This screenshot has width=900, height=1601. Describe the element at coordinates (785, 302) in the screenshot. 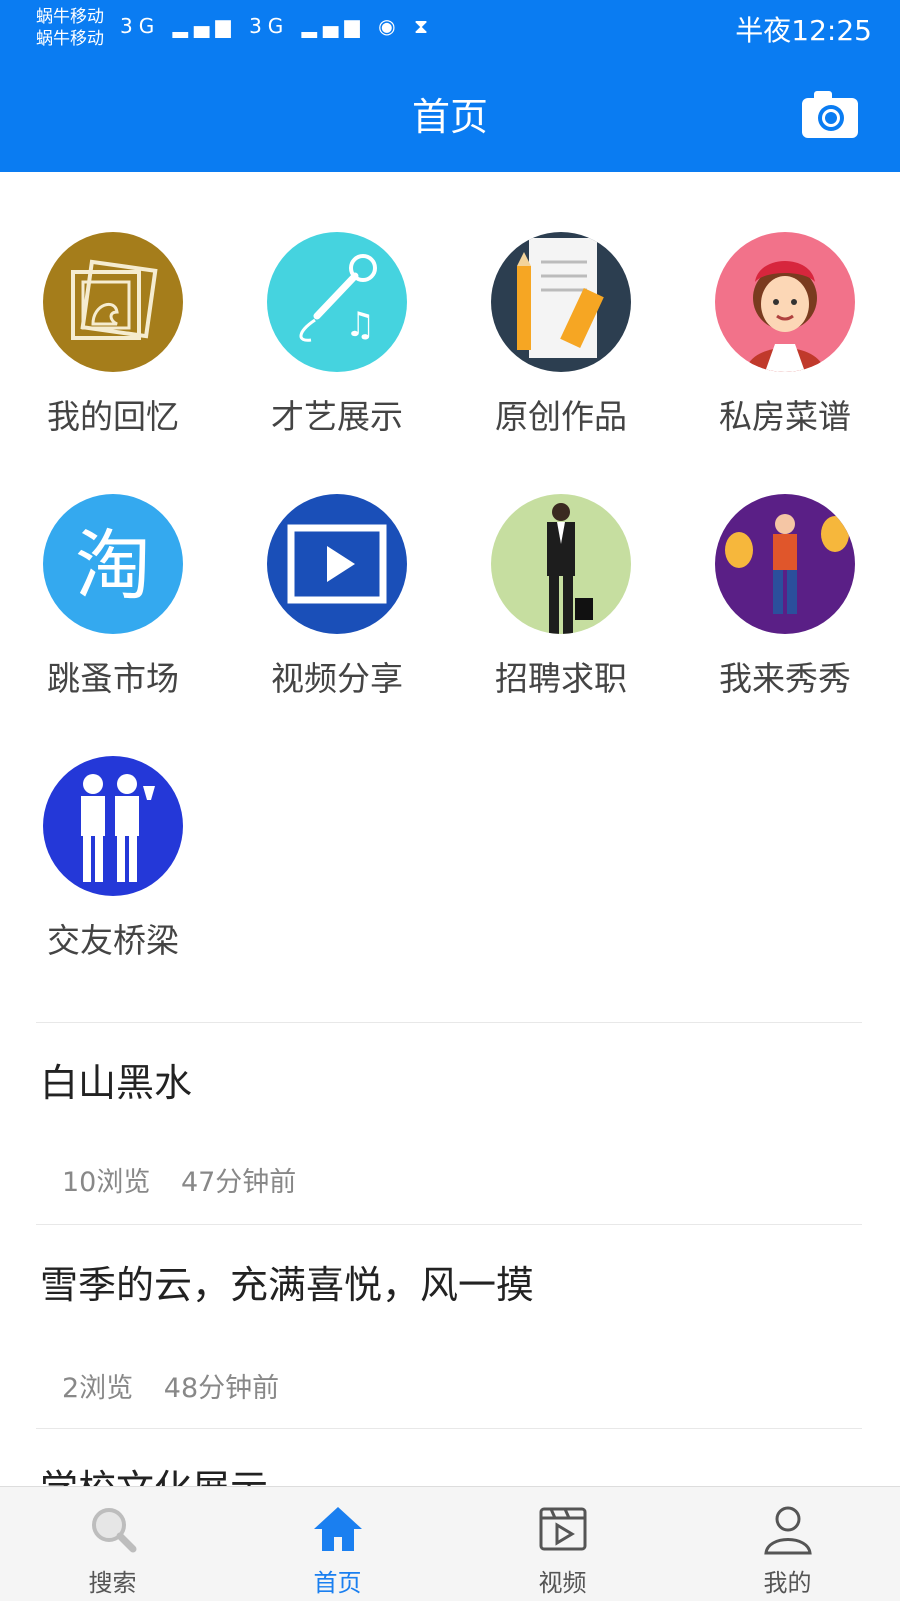

I see `woman-cook-icon` at that location.